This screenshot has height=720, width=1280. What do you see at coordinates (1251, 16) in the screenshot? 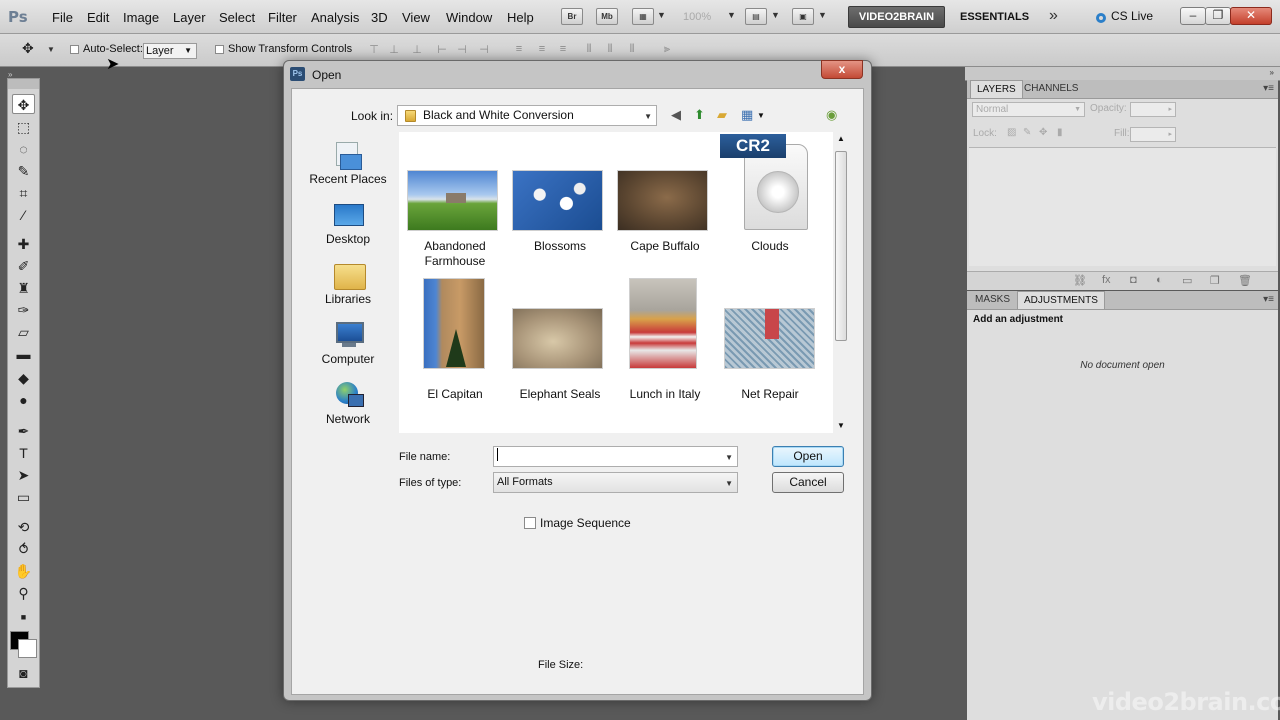
I see `close-window-button: ✕` at bounding box center [1251, 16].